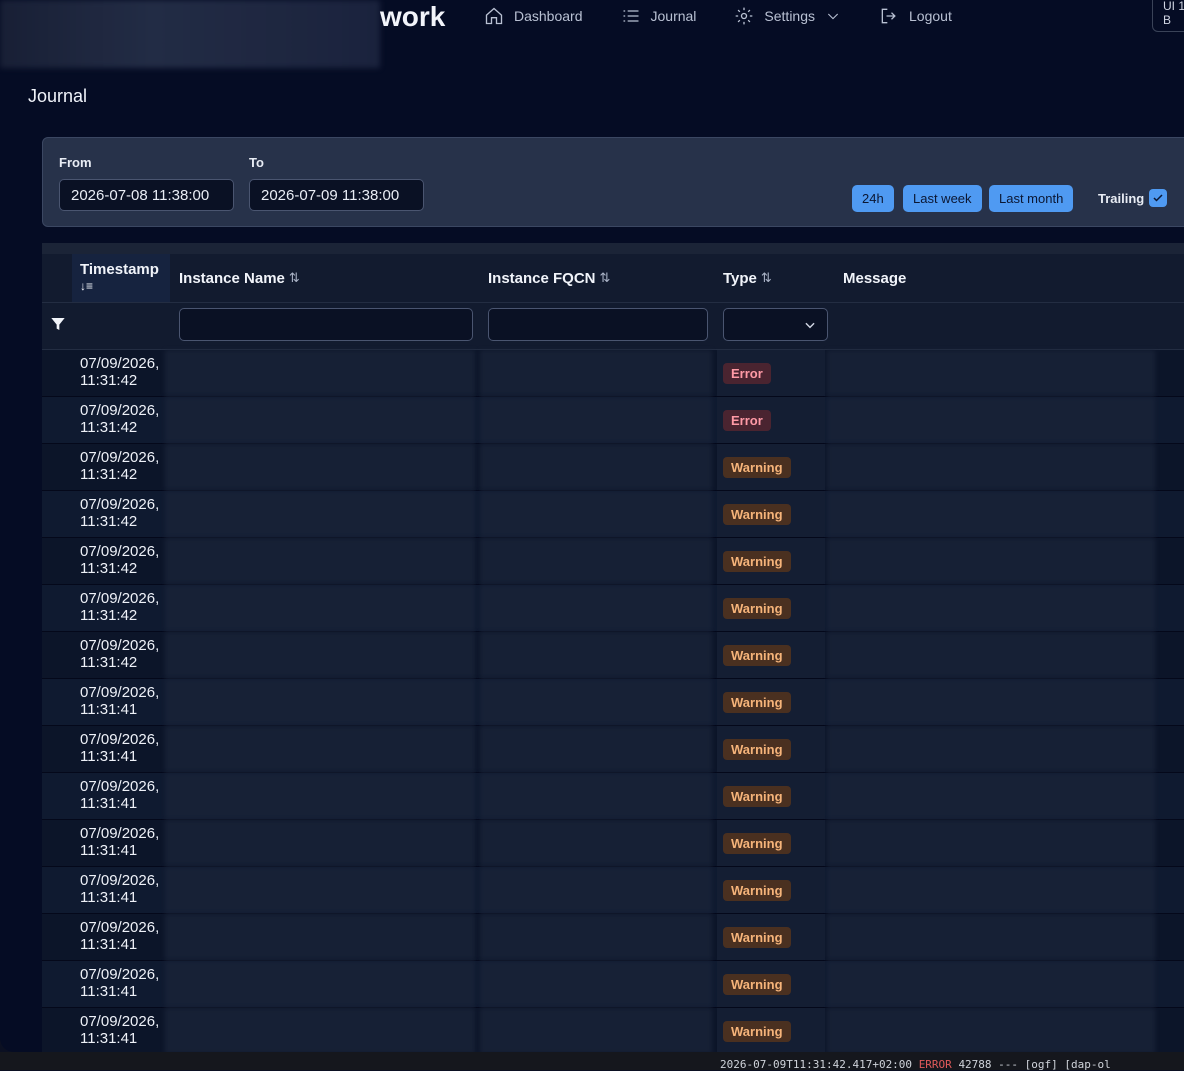  I want to click on nav-logout: Logout, so click(915, 16).